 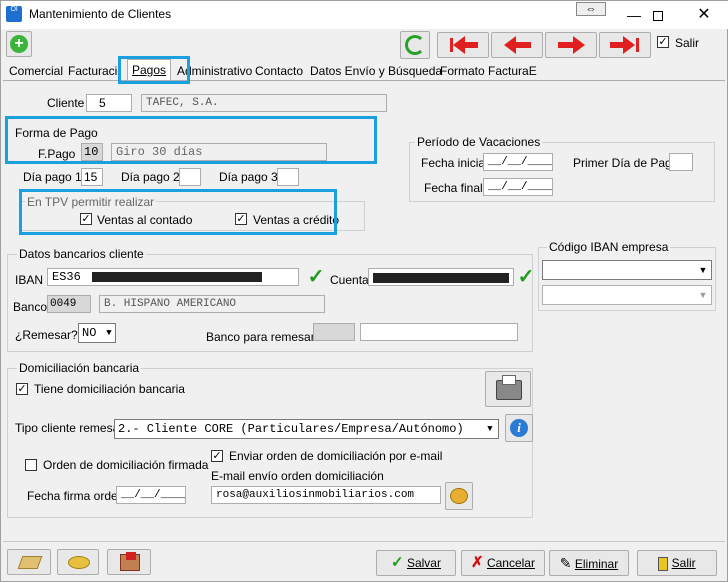 What do you see at coordinates (609, 247) in the screenshot?
I see `iban-empresa-group-label: Código IBAN empresa` at bounding box center [609, 247].